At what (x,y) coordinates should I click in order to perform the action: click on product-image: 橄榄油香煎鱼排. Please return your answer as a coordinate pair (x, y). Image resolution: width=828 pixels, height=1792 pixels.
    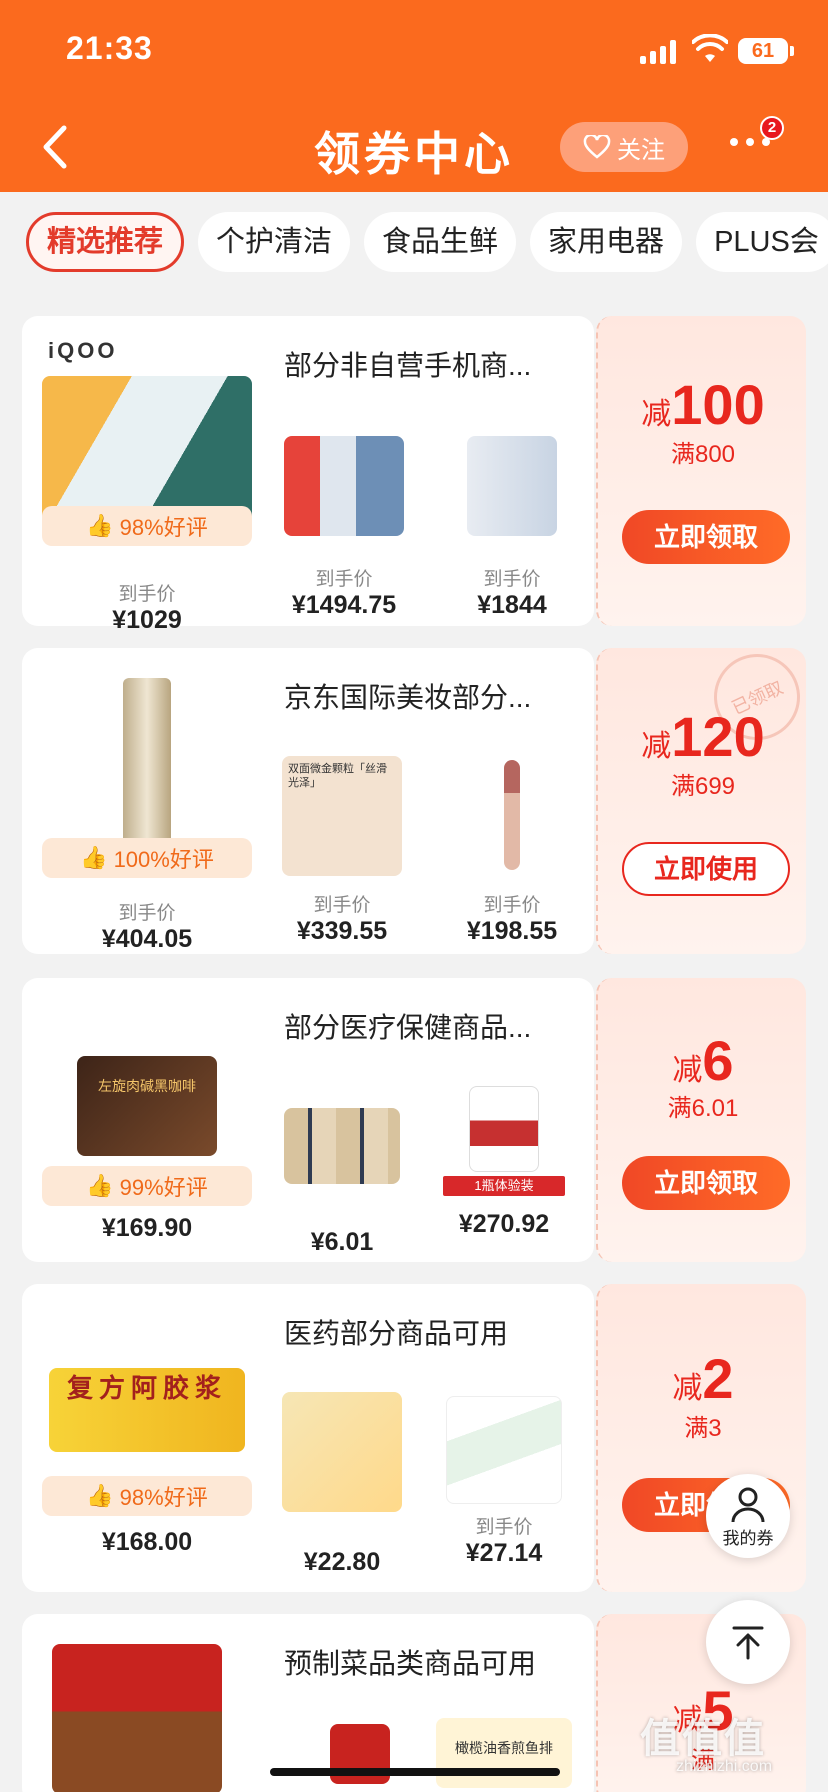
    Looking at the image, I should click on (504, 1753).